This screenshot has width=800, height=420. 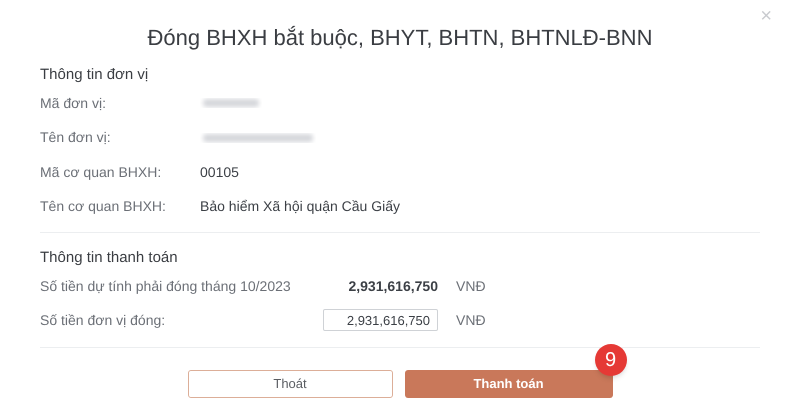 What do you see at coordinates (508, 384) in the screenshot?
I see `pay-button: Thanh toán` at bounding box center [508, 384].